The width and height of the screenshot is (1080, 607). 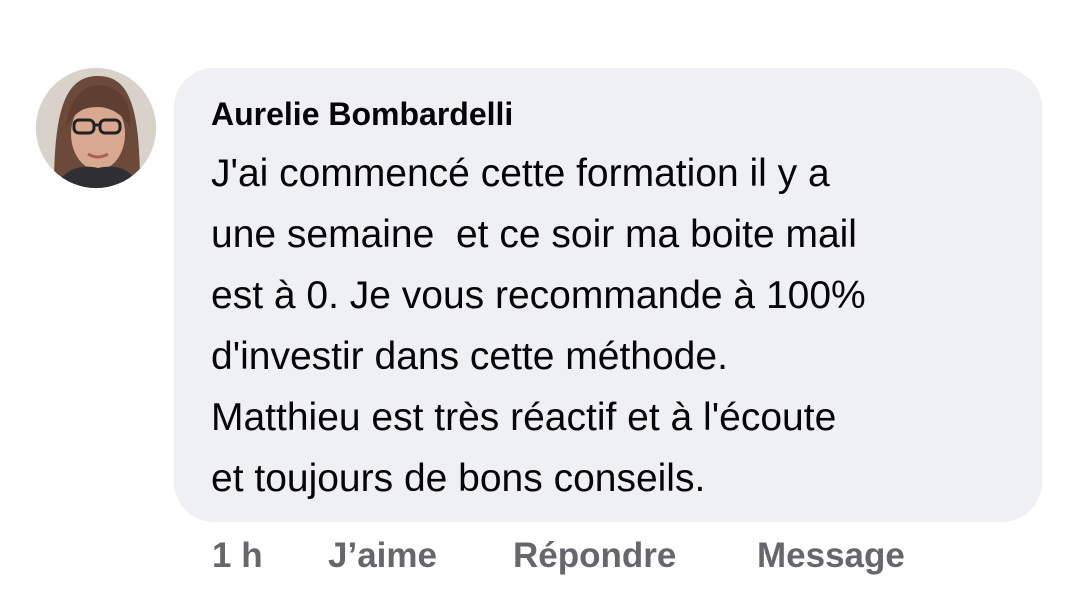 What do you see at coordinates (469, 356) in the screenshot?
I see `comment-text-line: d'investir dans cette méthode.` at bounding box center [469, 356].